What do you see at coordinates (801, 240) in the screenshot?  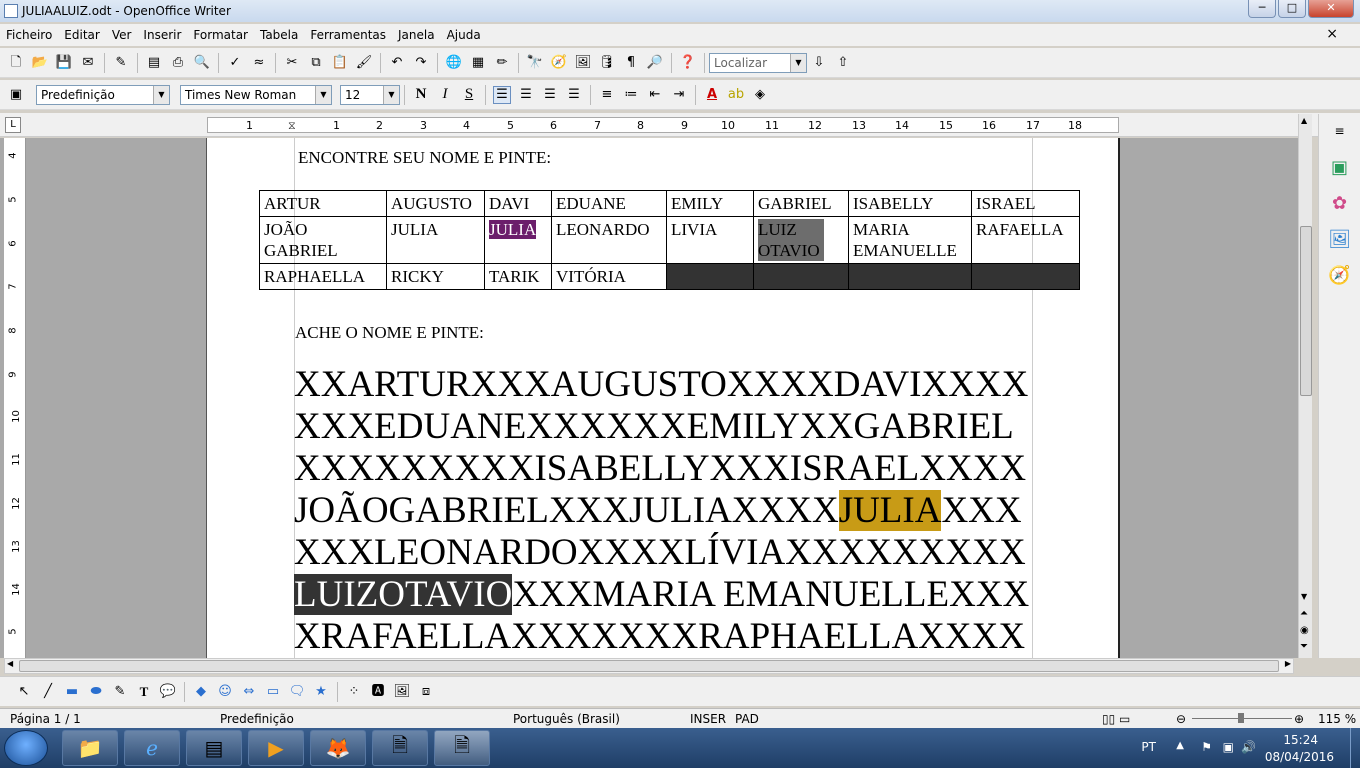 I see `table-cell: LUIZ OTAVIO` at bounding box center [801, 240].